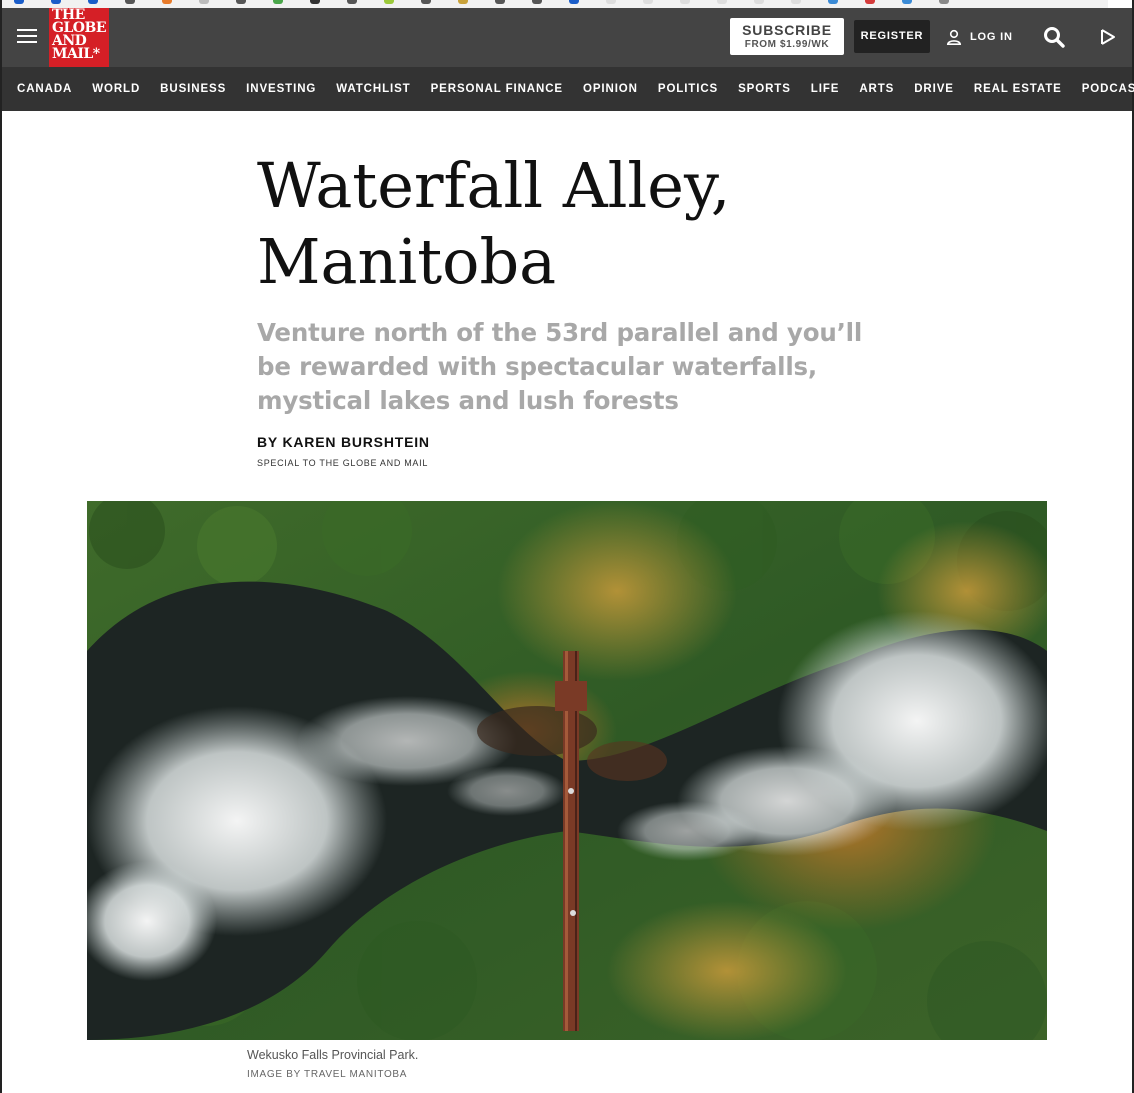  I want to click on nav-item-politics: POLITICS, so click(688, 89).